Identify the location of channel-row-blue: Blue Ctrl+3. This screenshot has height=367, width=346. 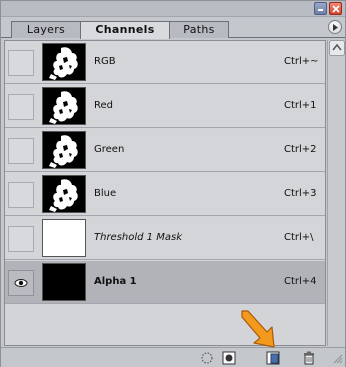
(165, 194).